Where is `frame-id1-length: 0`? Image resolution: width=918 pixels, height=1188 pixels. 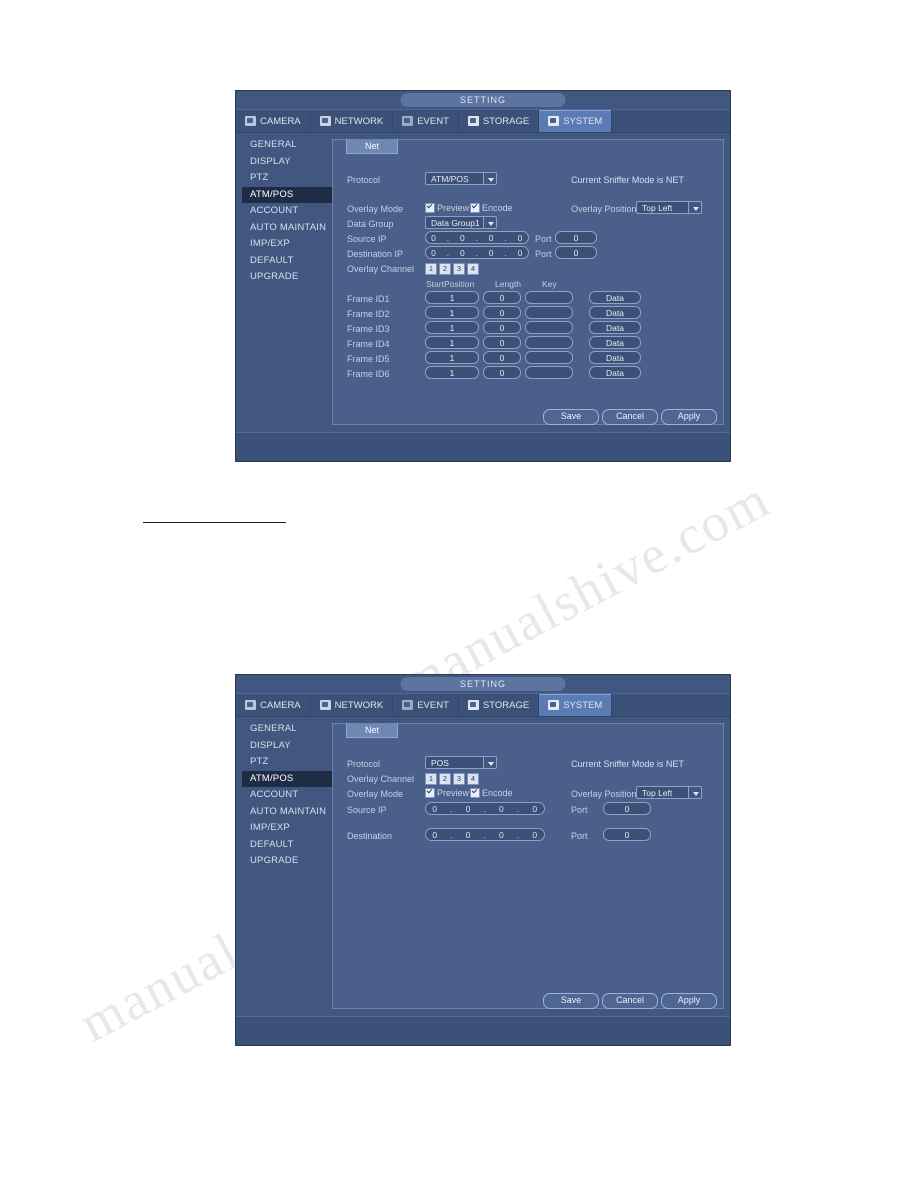
frame-id1-length: 0 is located at coordinates (502, 297).